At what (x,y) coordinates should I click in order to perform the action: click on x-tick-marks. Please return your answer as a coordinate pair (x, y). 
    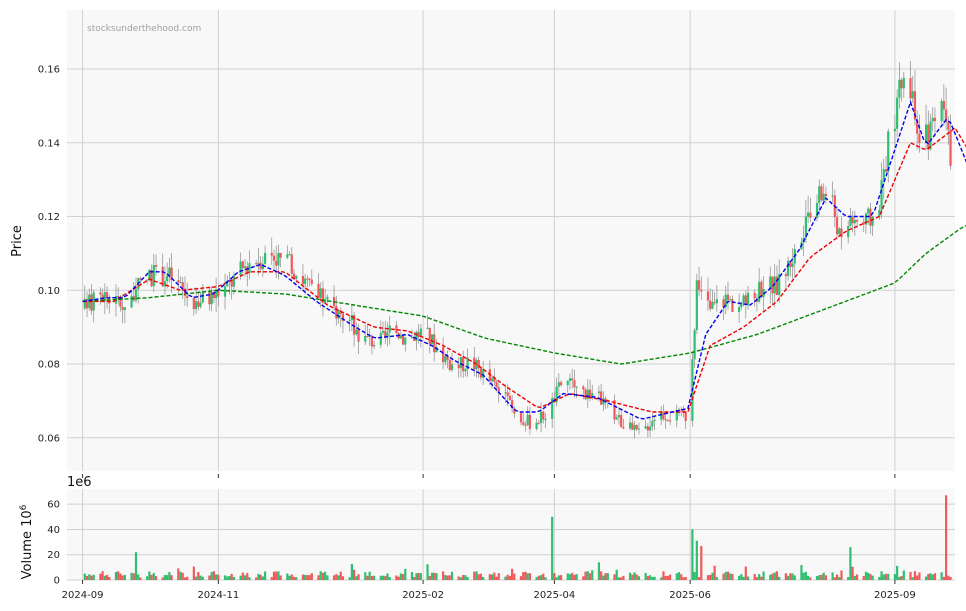
    Looking at the image, I should click on (489, 476).